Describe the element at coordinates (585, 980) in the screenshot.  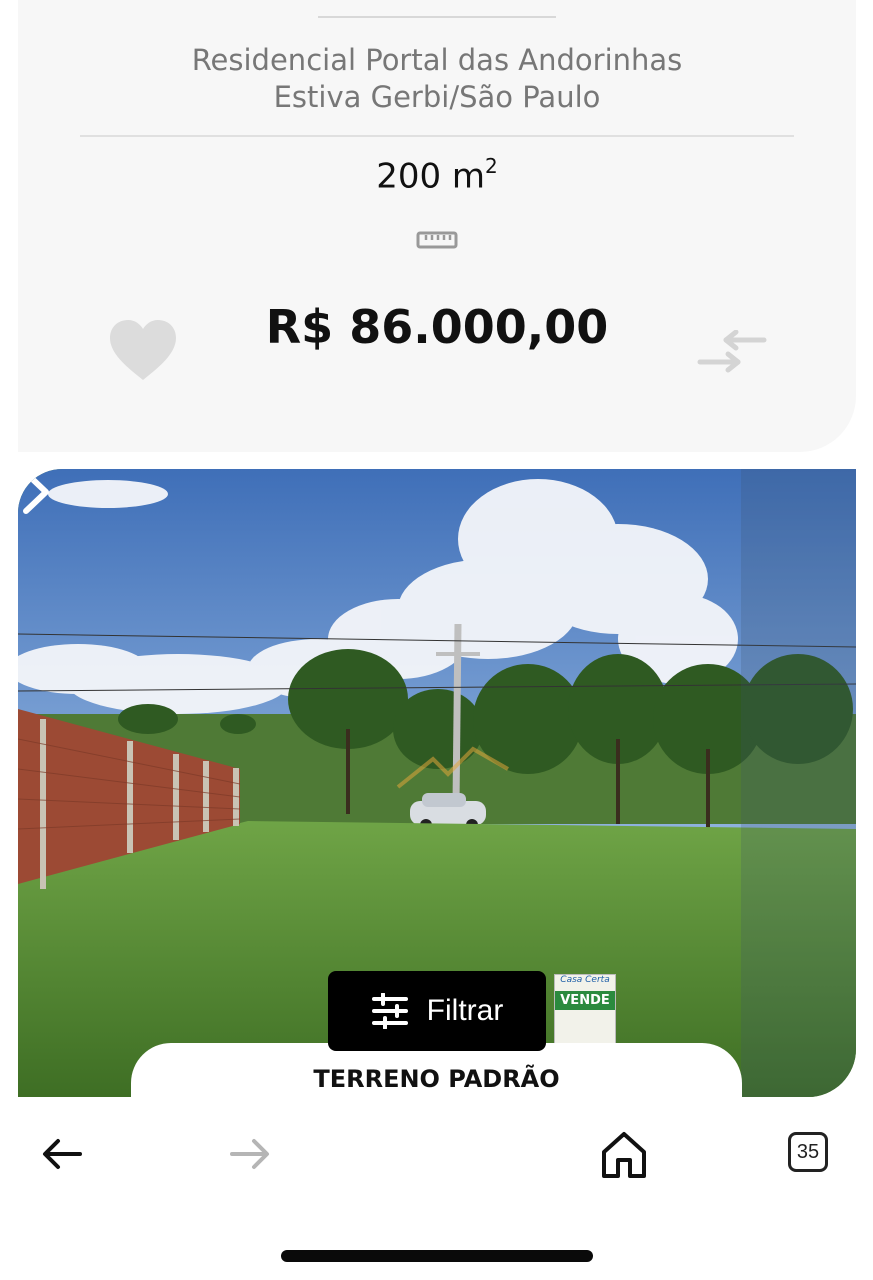
I see `sign-brand: Casa Certa` at that location.